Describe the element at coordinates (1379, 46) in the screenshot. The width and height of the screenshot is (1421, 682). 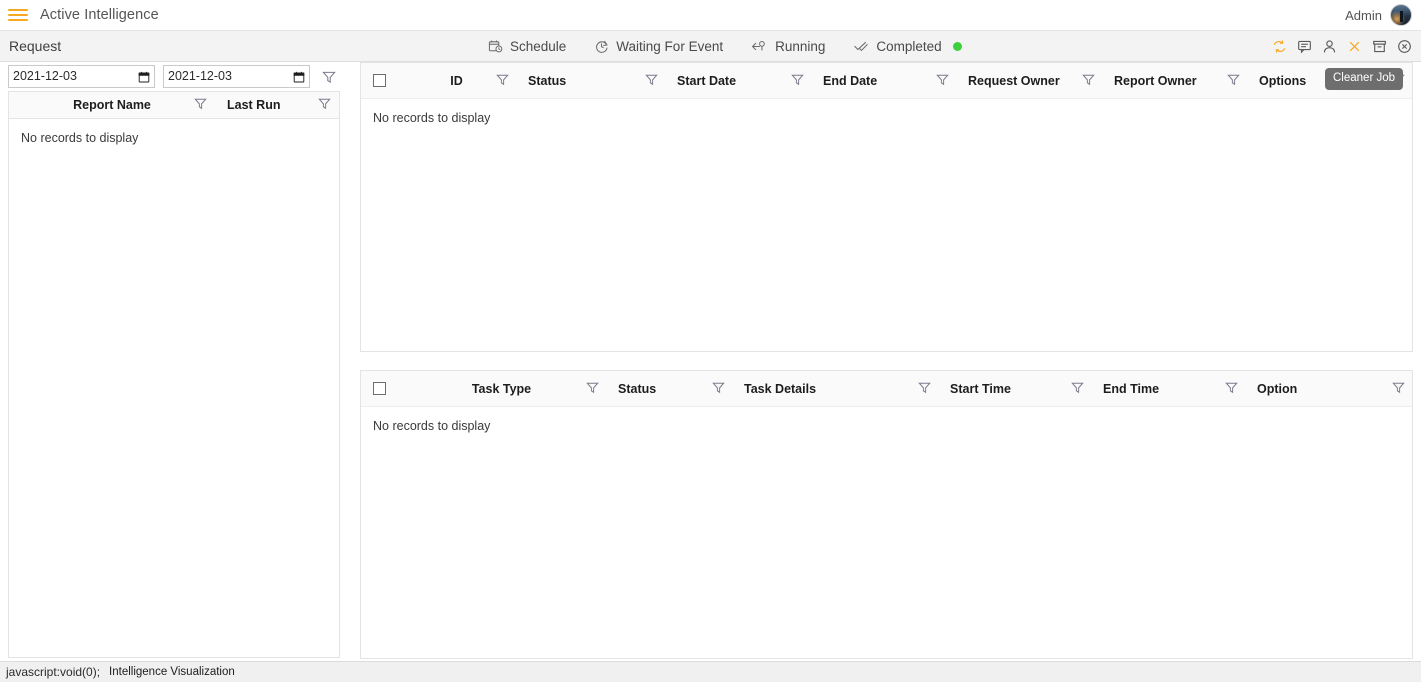
I see `archive-icon` at that location.